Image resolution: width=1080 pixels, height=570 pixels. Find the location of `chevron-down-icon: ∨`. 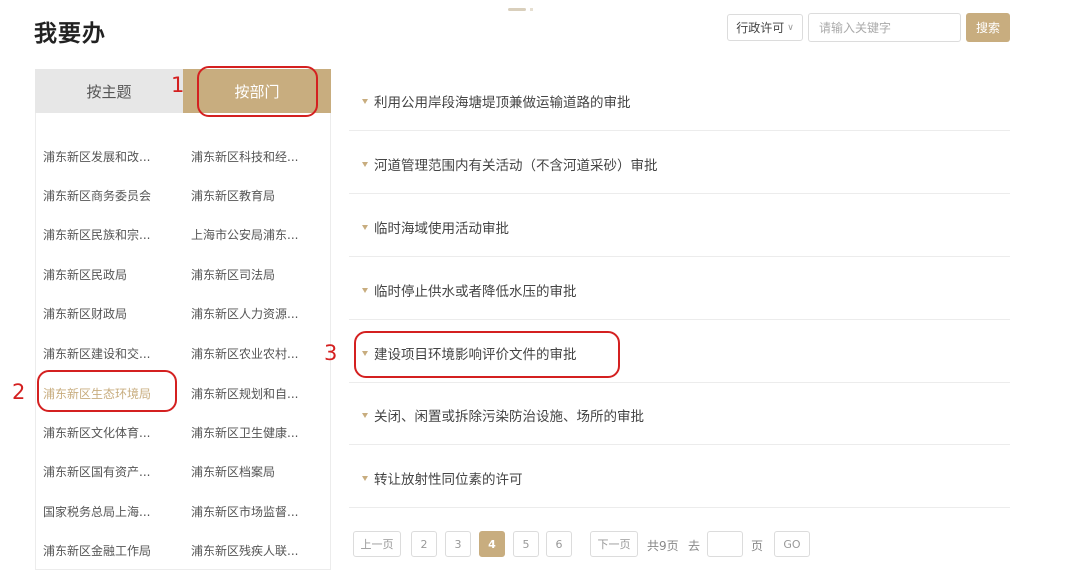

chevron-down-icon: ∨ is located at coordinates (790, 27).